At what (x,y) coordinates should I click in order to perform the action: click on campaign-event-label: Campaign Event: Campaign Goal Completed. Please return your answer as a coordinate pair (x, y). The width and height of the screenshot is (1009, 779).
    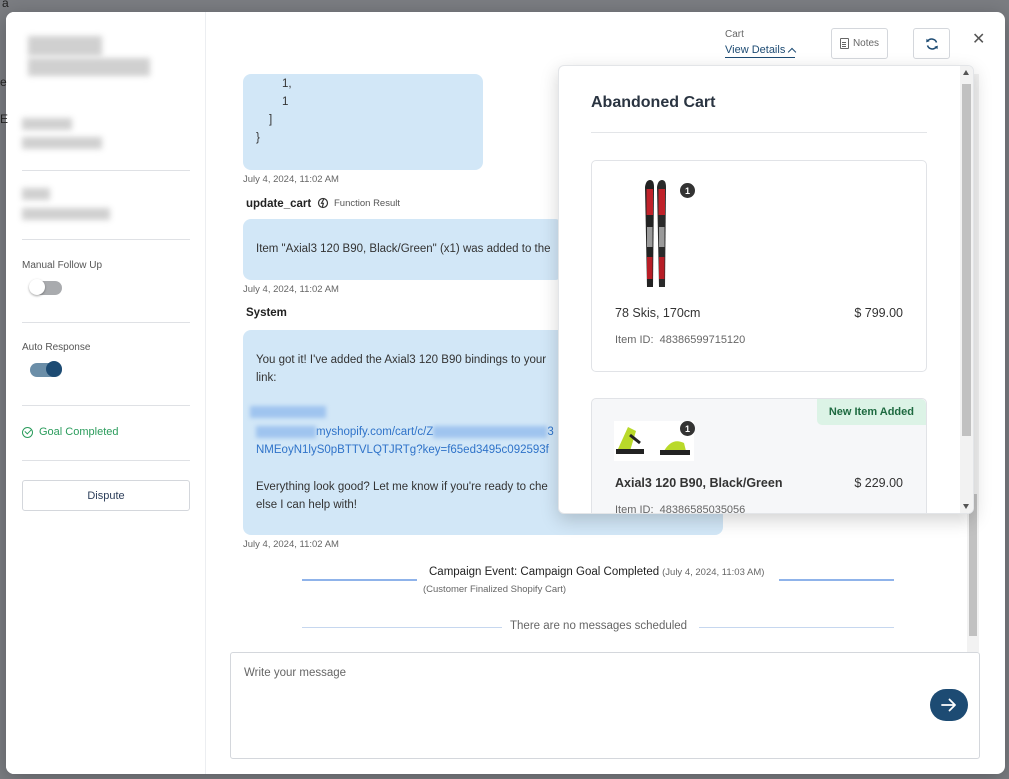
    Looking at the image, I should click on (544, 572).